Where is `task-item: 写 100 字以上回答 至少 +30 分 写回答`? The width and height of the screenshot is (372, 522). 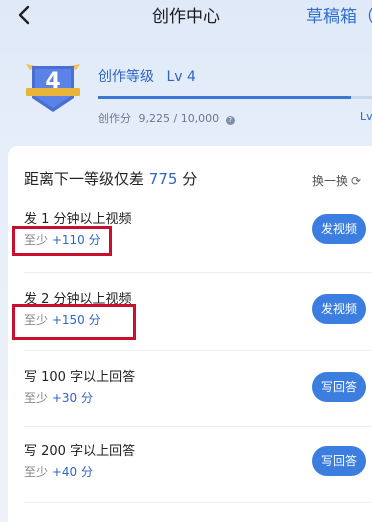
task-item: 写 100 字以上回答 至少 +30 分 写回答 is located at coordinates (198, 396).